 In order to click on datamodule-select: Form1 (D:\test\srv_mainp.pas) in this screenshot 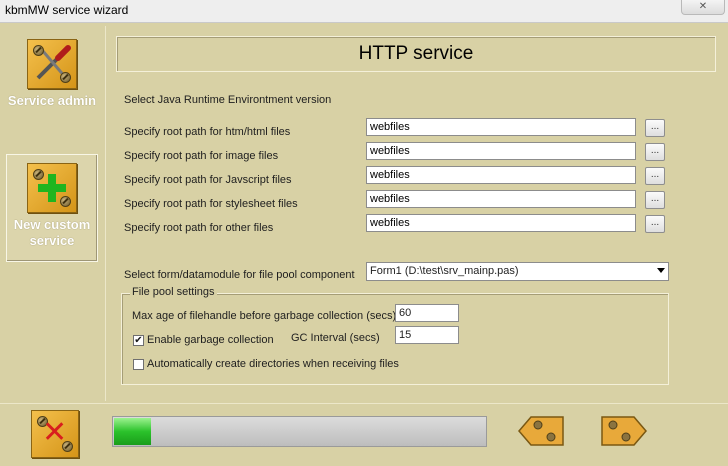, I will do `click(517, 271)`.